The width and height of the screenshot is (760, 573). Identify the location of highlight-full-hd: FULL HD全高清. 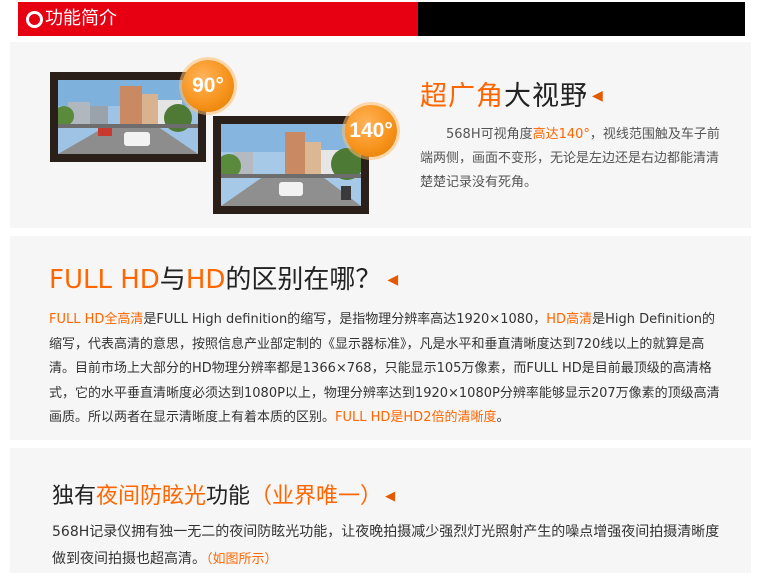
(96, 319).